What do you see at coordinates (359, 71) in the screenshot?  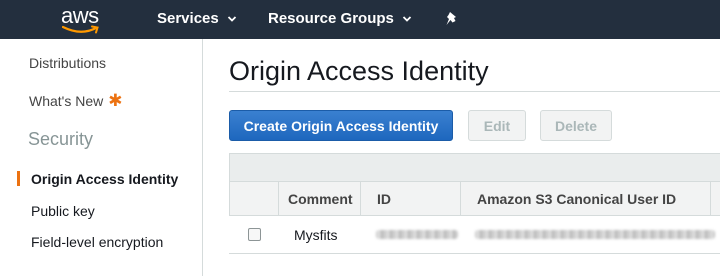 I see `page-title: Origin Access Identity` at bounding box center [359, 71].